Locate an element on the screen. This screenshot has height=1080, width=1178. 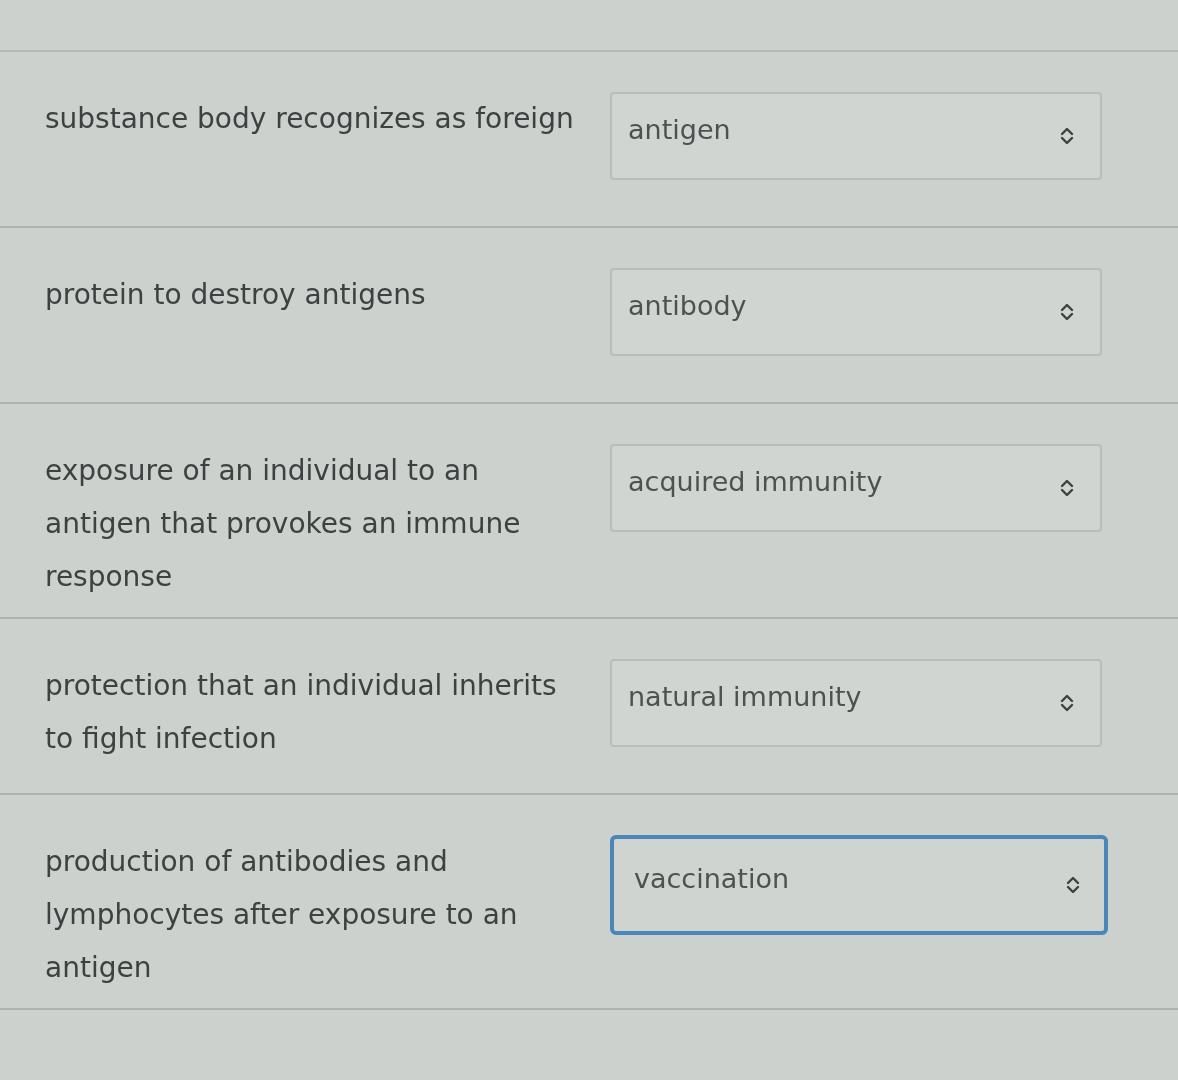
question-prompt: production of antibodies and lymphocytes after exposure to an antigen is located at coordinates (282, 915).